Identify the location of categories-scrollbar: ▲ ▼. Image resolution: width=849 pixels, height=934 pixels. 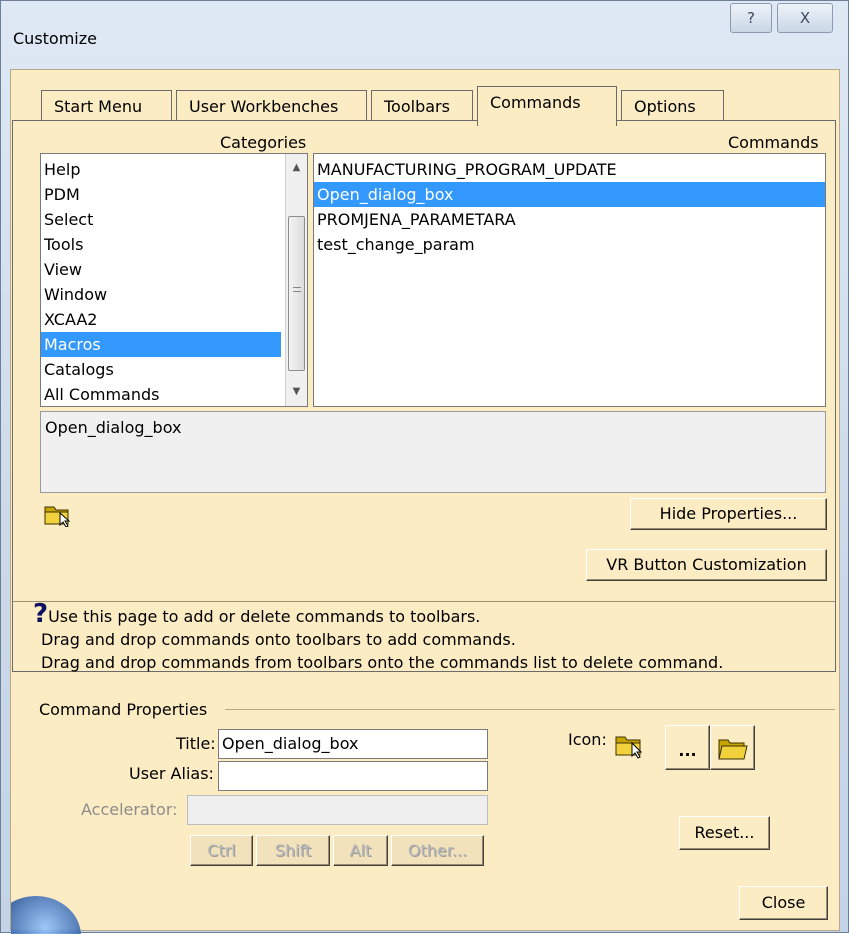
(296, 280).